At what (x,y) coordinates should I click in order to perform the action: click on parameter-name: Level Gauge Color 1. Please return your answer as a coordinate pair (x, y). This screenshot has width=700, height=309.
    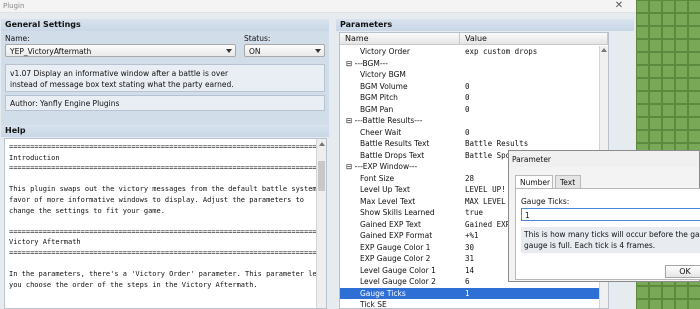
    Looking at the image, I should click on (398, 270).